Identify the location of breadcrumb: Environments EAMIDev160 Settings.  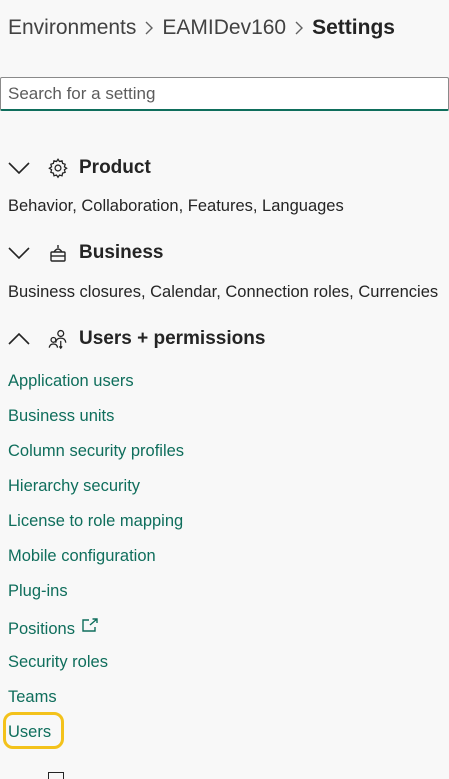
(201, 28).